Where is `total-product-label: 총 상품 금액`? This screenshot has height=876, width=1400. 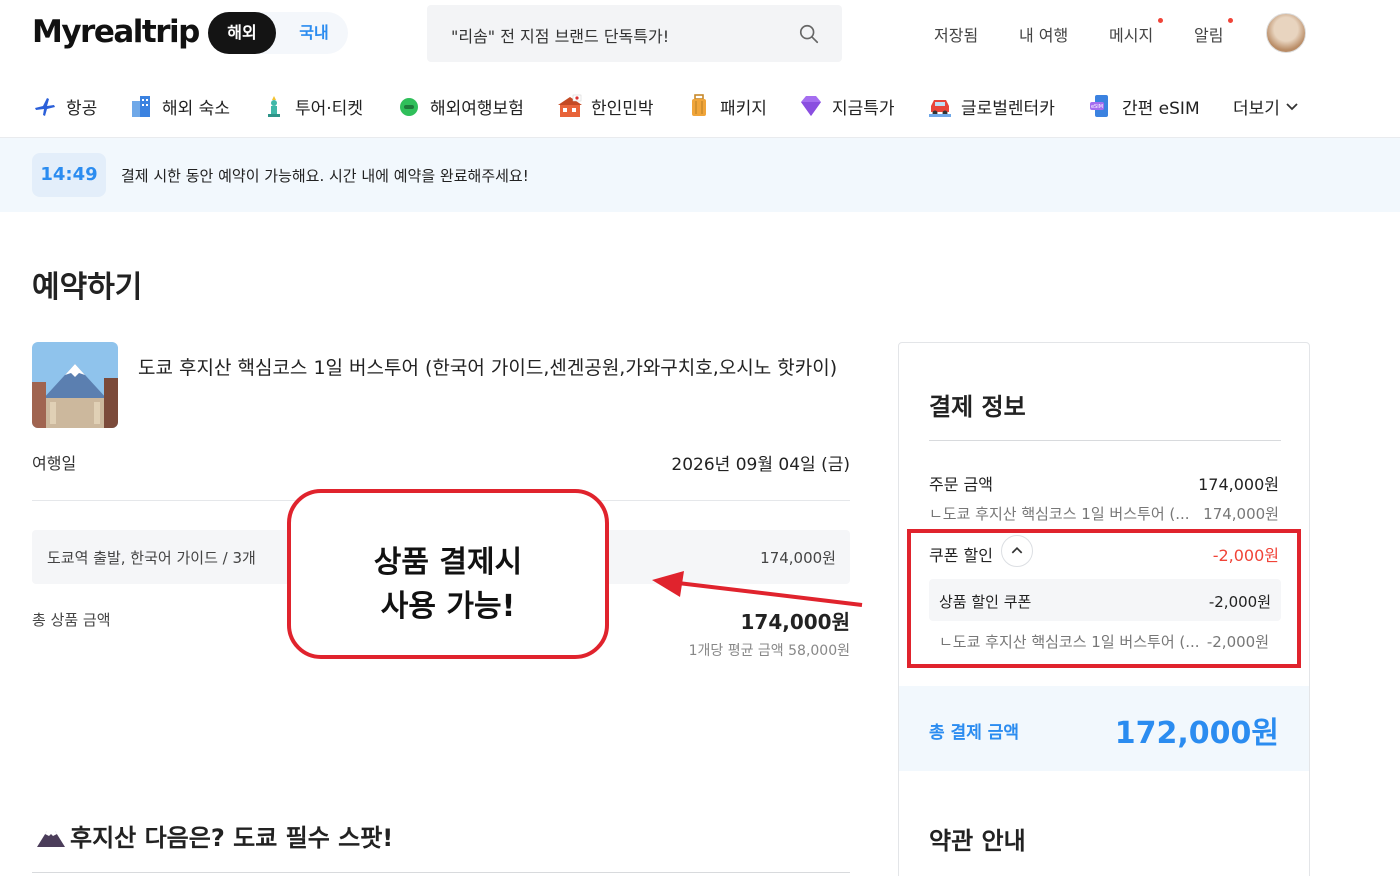 total-product-label: 총 상품 금액 is located at coordinates (71, 620).